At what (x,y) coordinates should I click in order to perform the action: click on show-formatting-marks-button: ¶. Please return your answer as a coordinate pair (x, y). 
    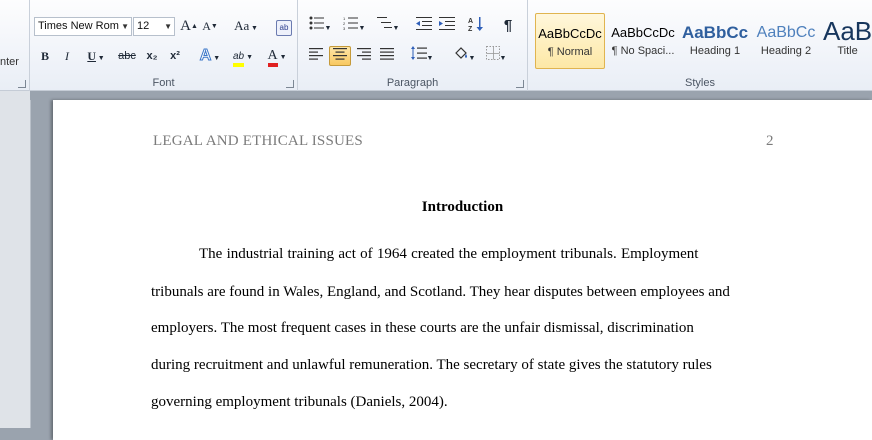
    Looking at the image, I should click on (508, 26).